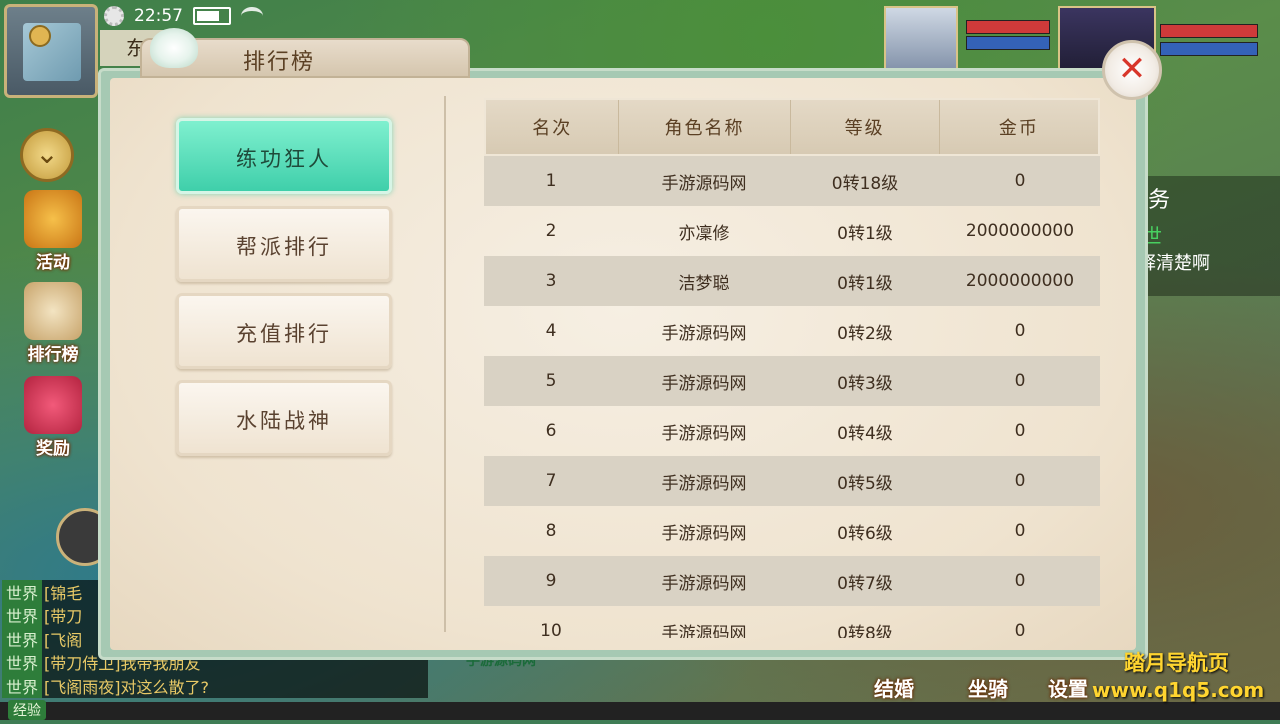  I want to click on chat-text: [飞阁, so click(63, 640).